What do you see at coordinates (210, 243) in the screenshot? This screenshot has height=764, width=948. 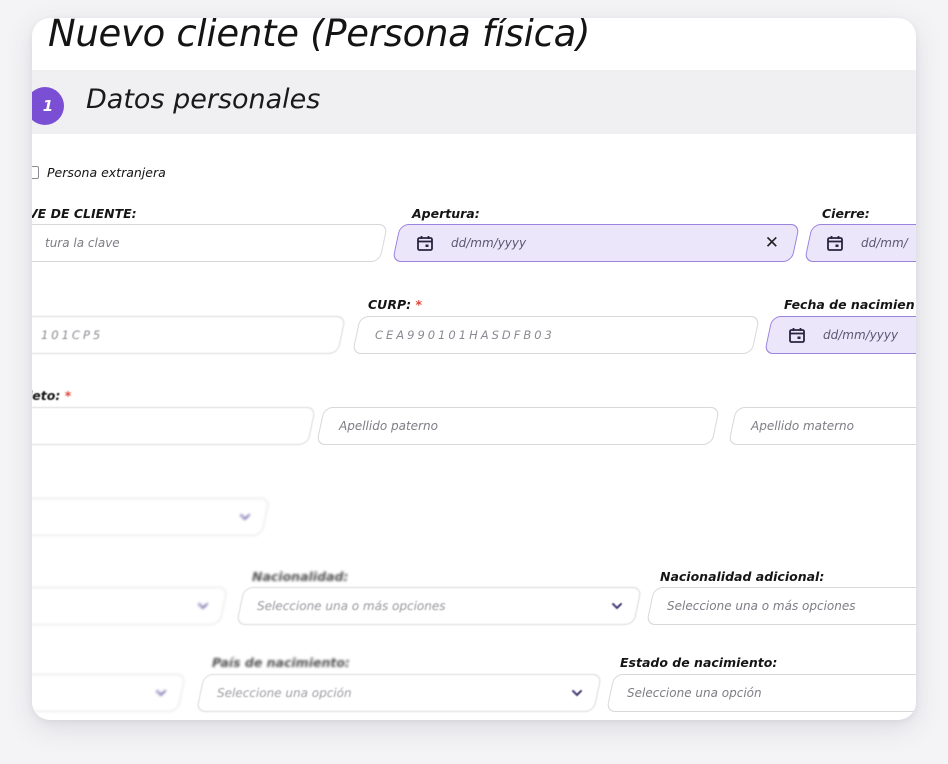 I see `clave-input: tura la clave` at bounding box center [210, 243].